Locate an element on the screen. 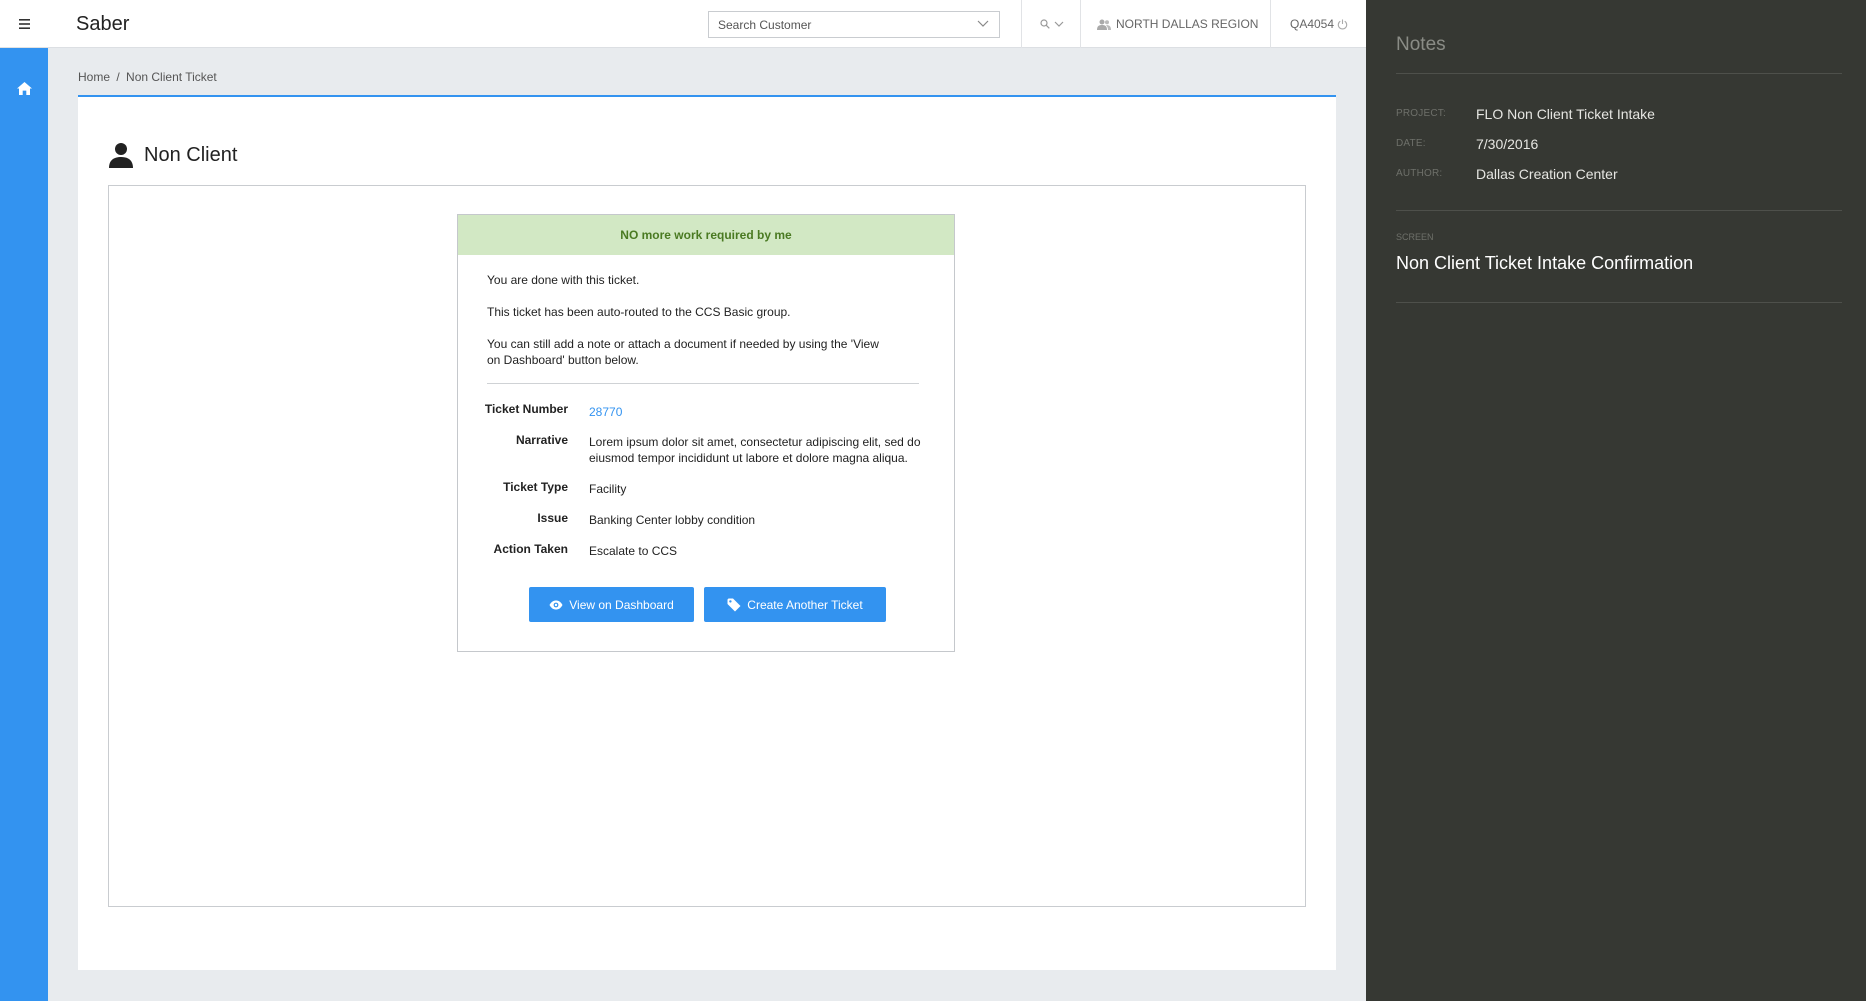 This screenshot has height=1001, width=1866. ticket-number-value: 28770 is located at coordinates (759, 412).